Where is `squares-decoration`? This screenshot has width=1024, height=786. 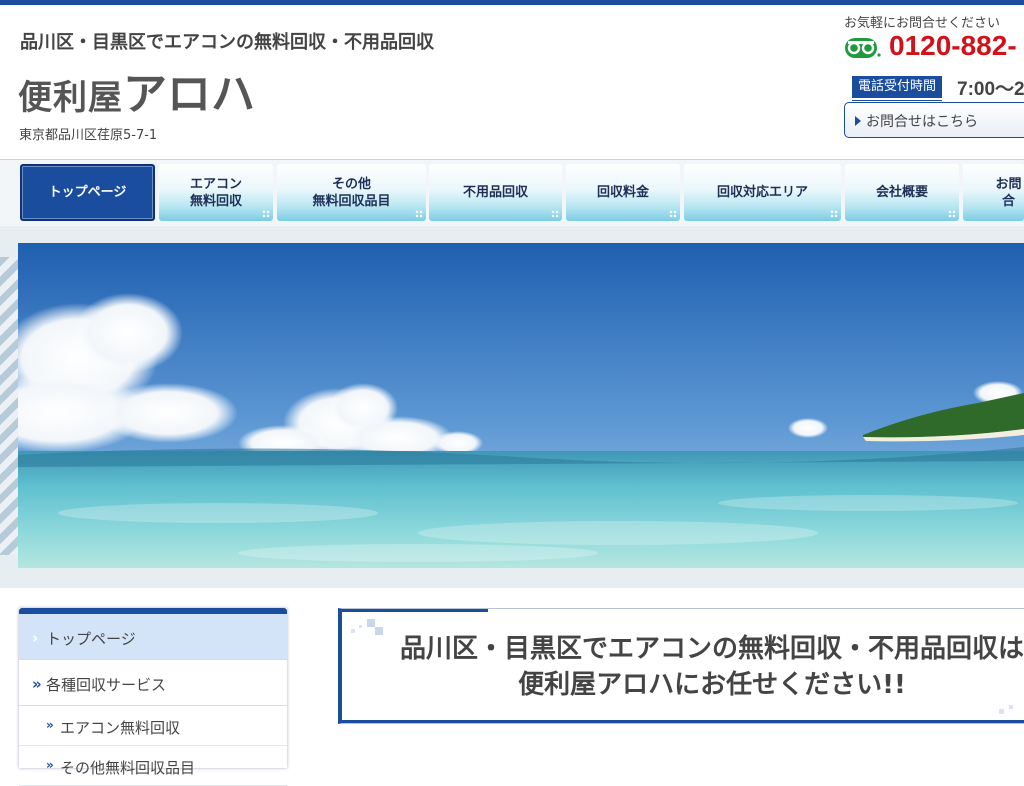 squares-decoration is located at coordinates (1006, 709).